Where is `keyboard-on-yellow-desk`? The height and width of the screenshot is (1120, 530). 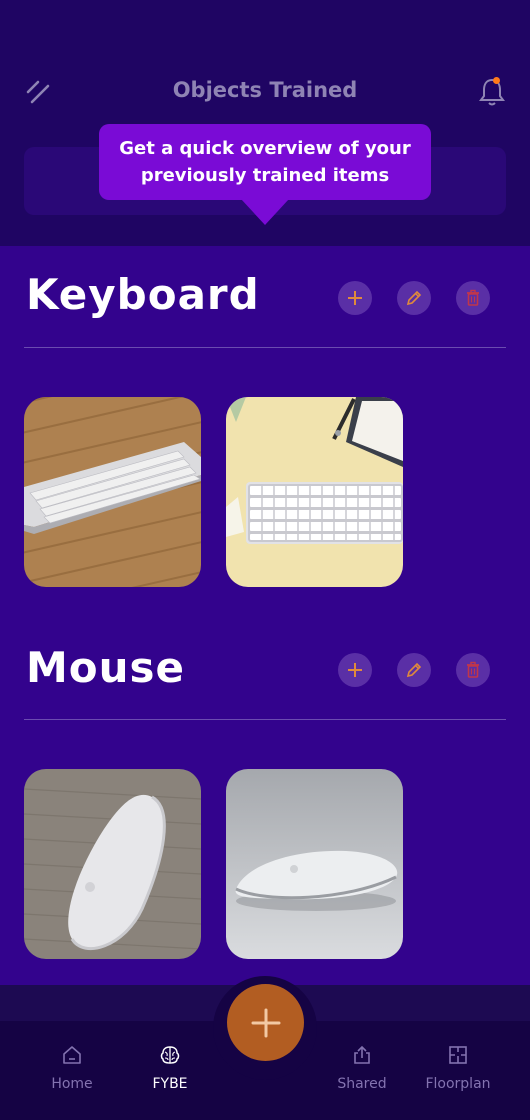
keyboard-on-yellow-desk is located at coordinates (314, 492).